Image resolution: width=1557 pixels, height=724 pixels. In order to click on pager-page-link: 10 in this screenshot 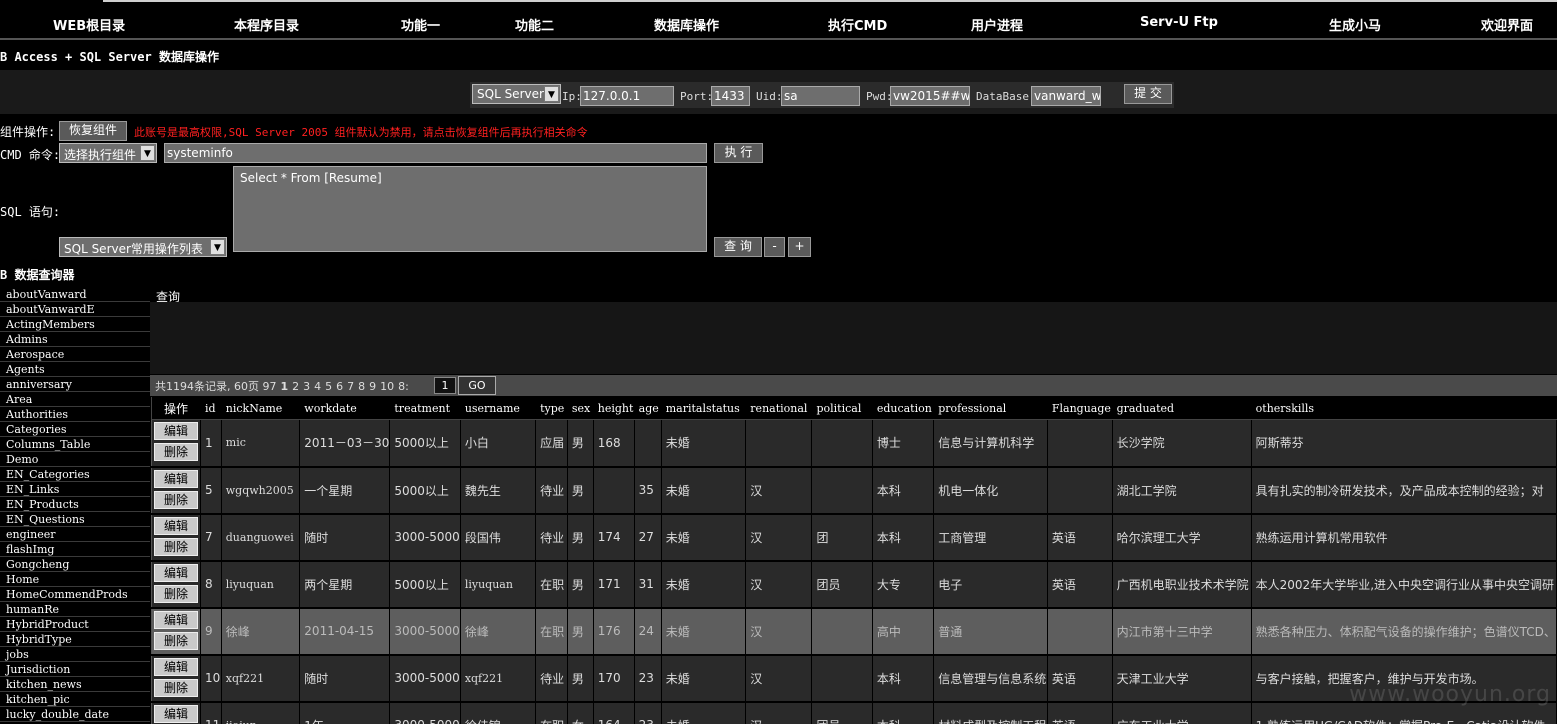, I will do `click(387, 386)`.